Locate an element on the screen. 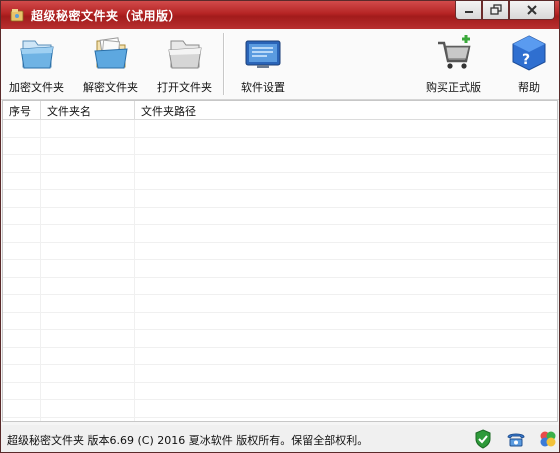  phone-icon is located at coordinates (516, 439).